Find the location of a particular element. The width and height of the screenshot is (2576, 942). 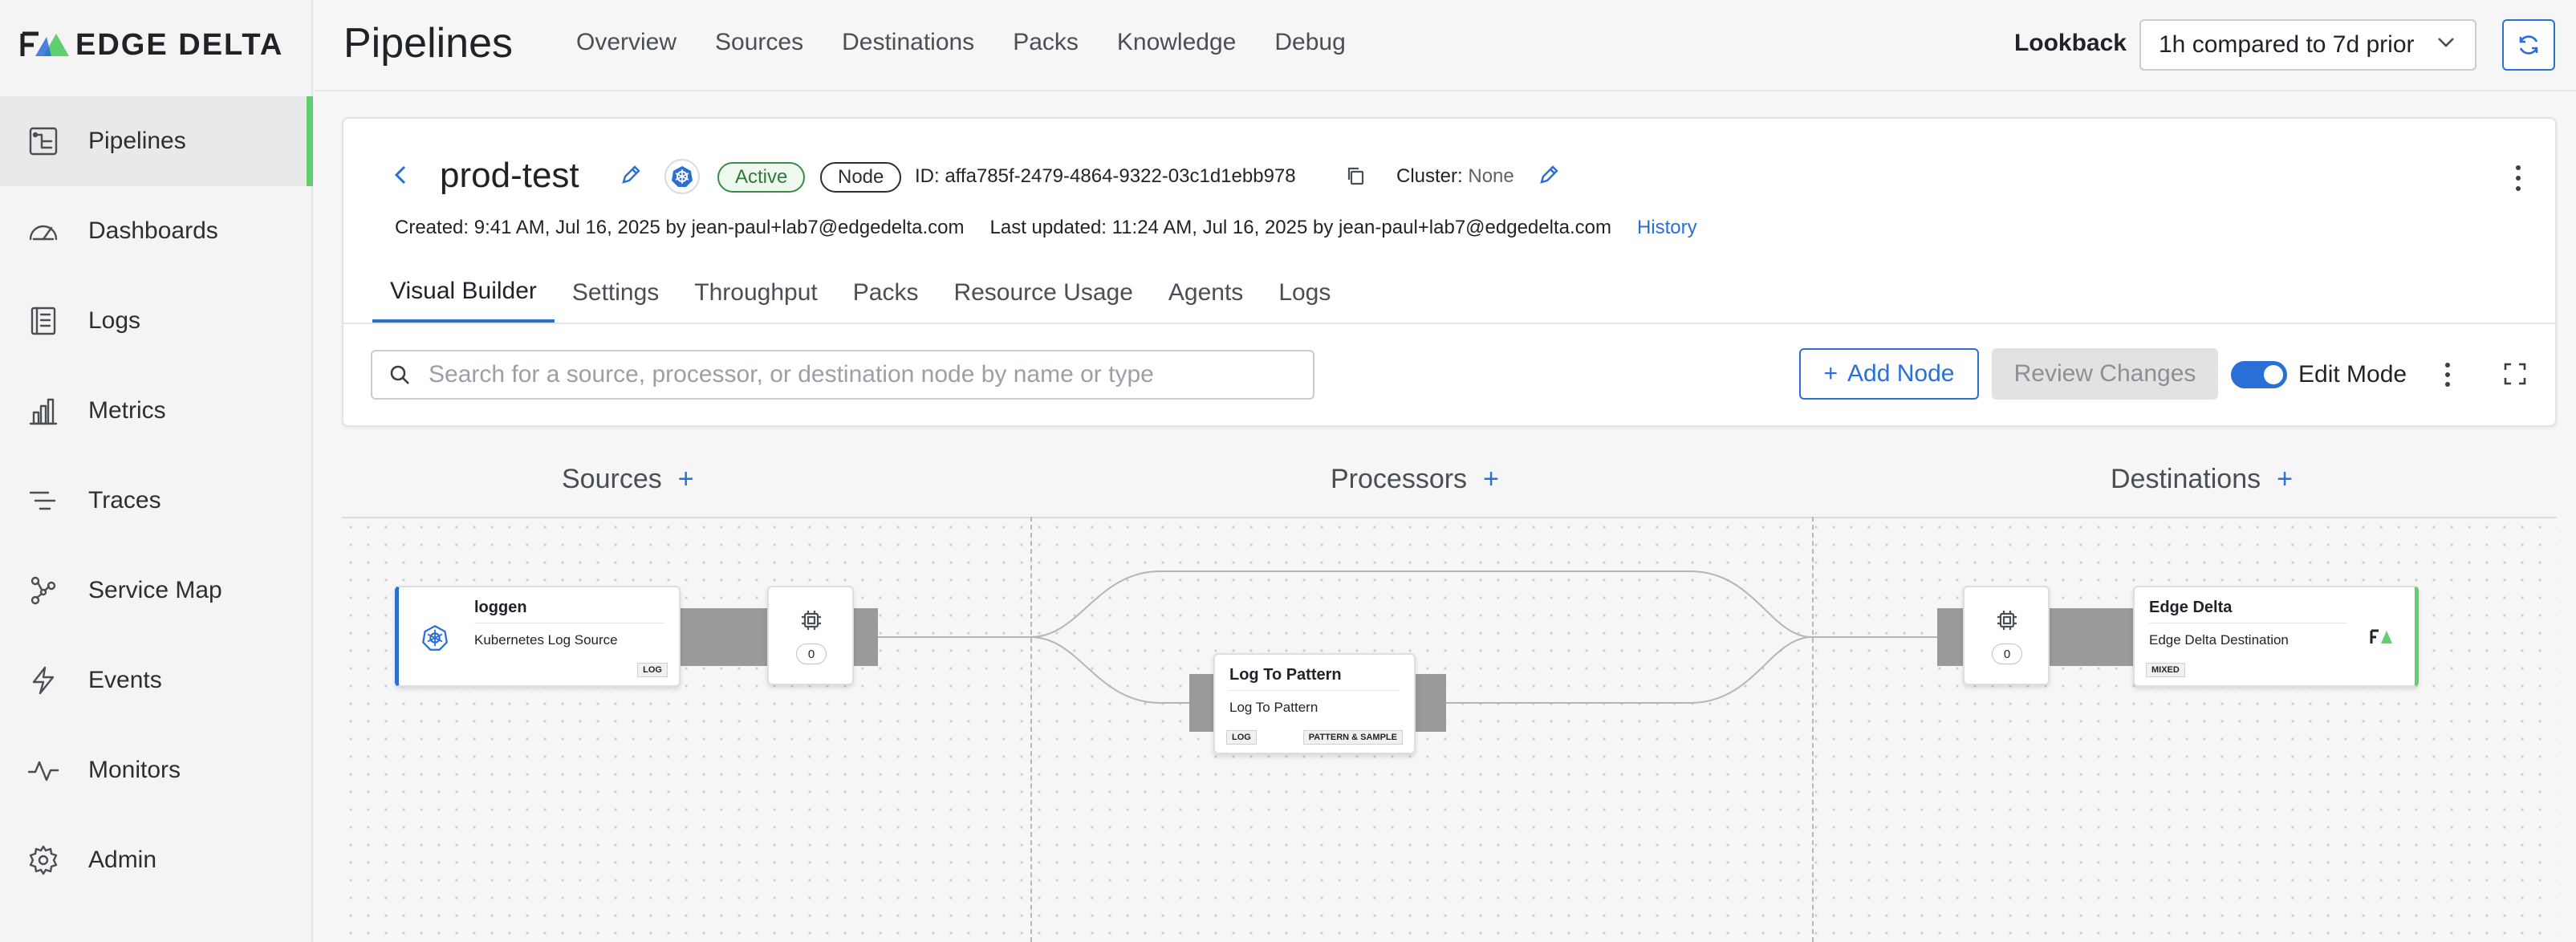

pulse-icon is located at coordinates (44, 770).